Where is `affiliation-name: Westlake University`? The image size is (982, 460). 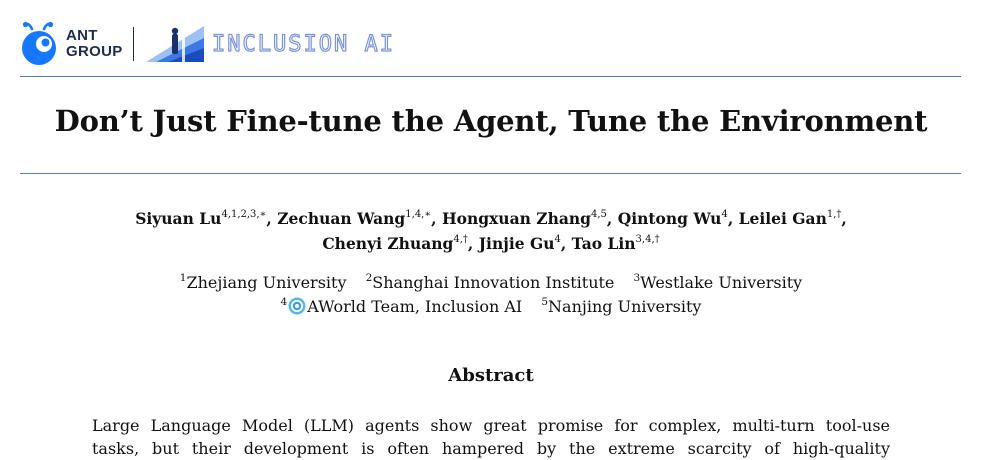 affiliation-name: Westlake University is located at coordinates (721, 282).